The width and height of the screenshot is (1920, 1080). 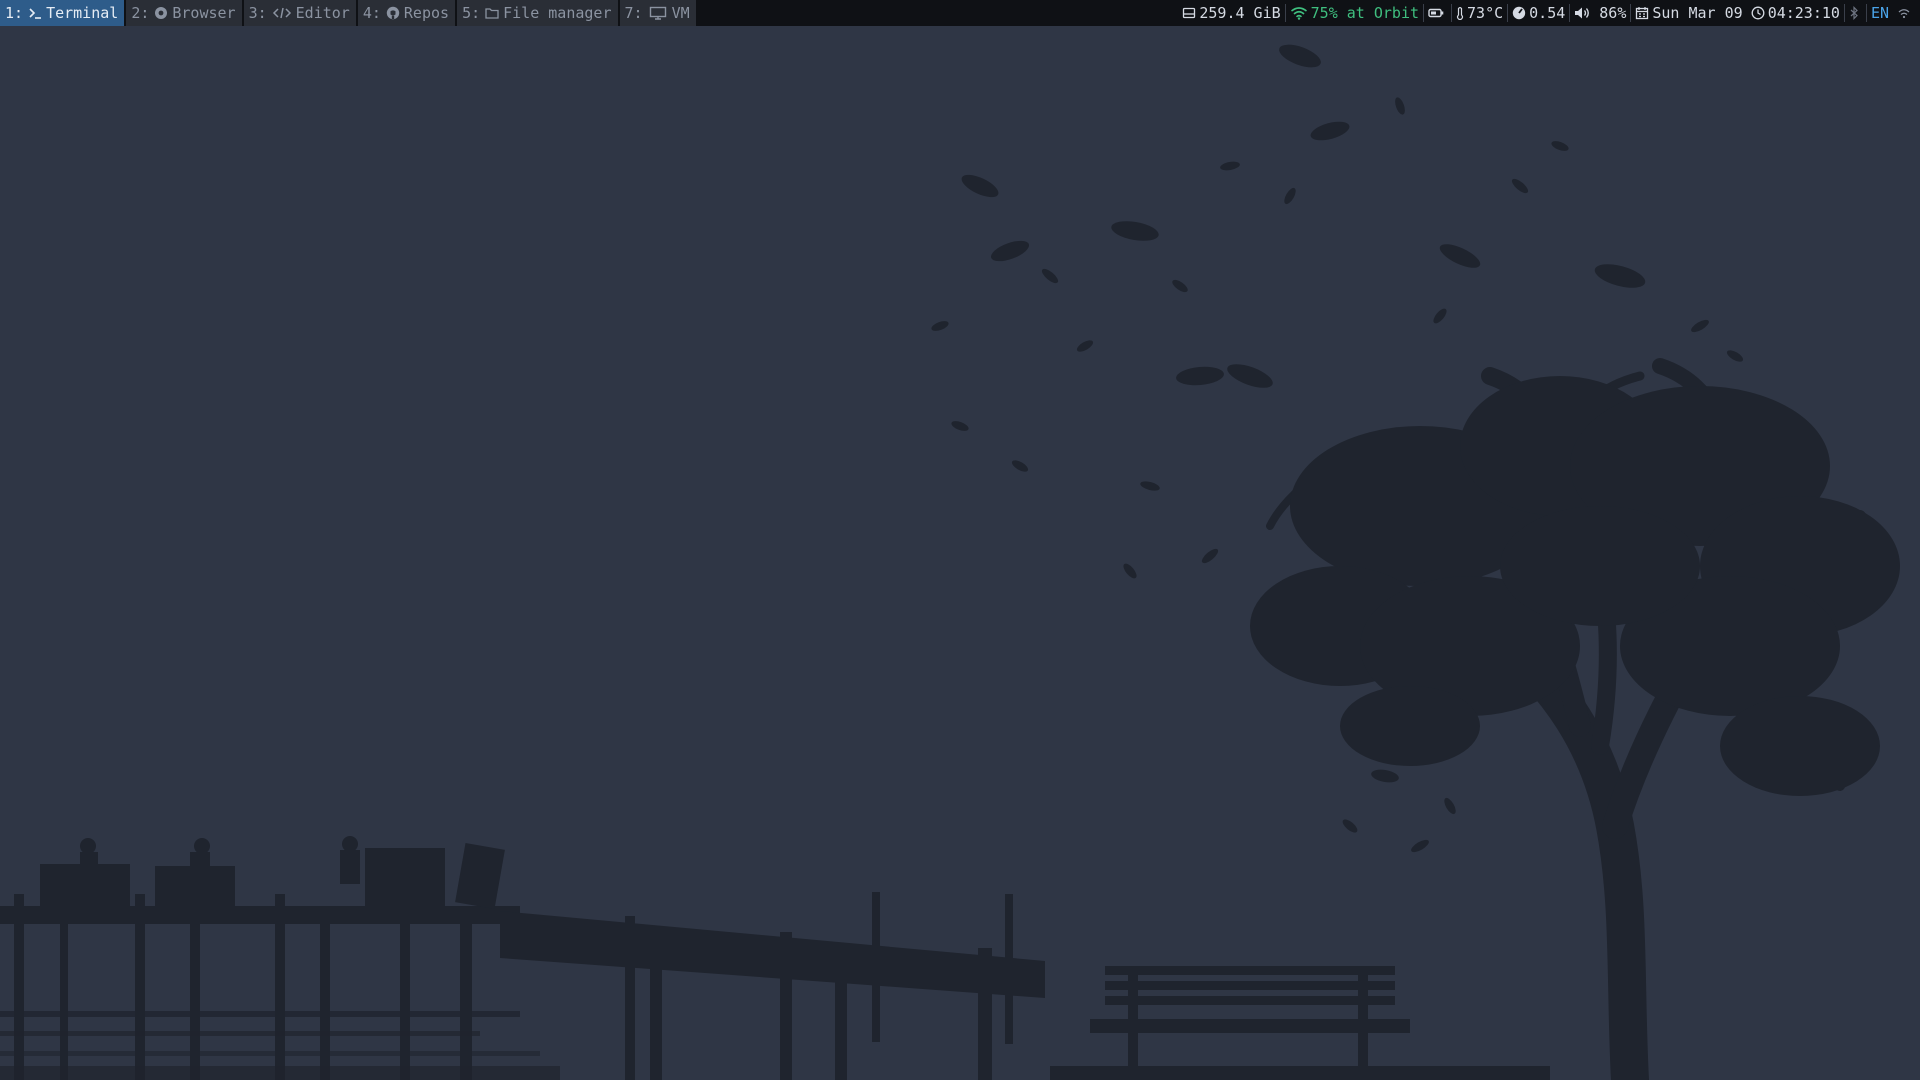 What do you see at coordinates (1519, 13) in the screenshot?
I see `gauge-icon` at bounding box center [1519, 13].